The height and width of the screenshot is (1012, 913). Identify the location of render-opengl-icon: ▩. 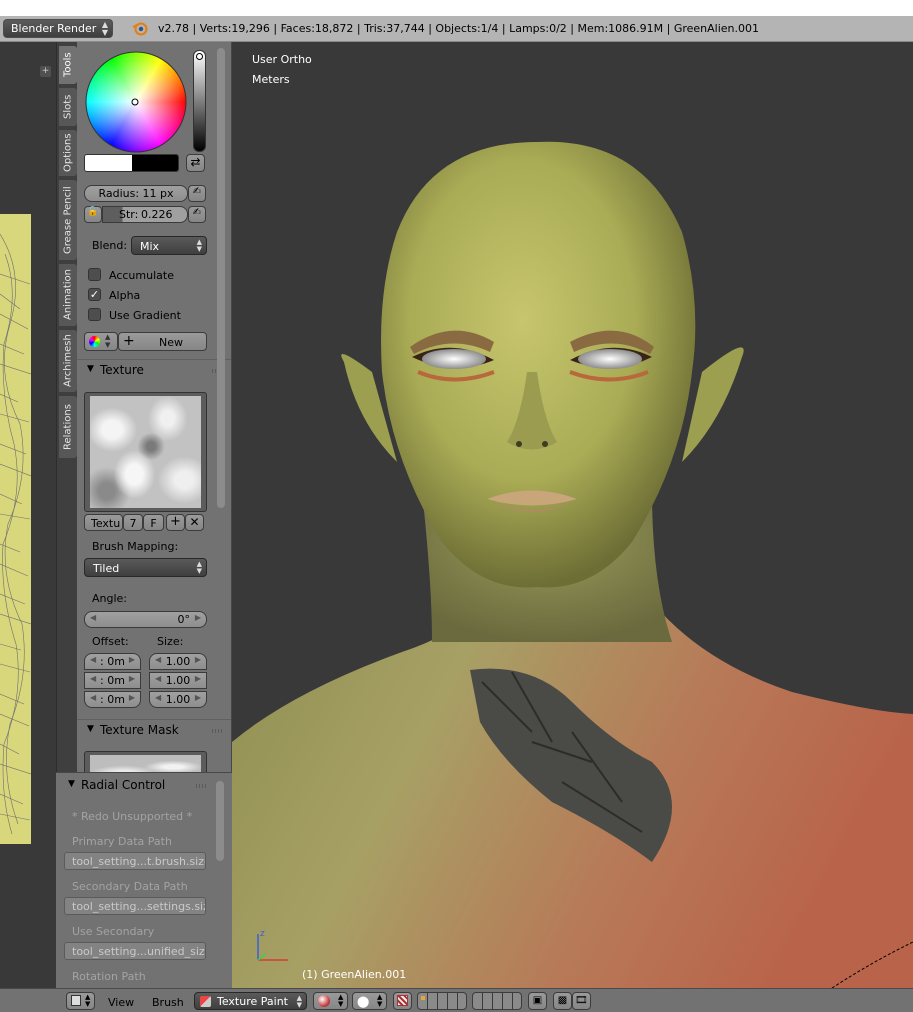
(562, 1001).